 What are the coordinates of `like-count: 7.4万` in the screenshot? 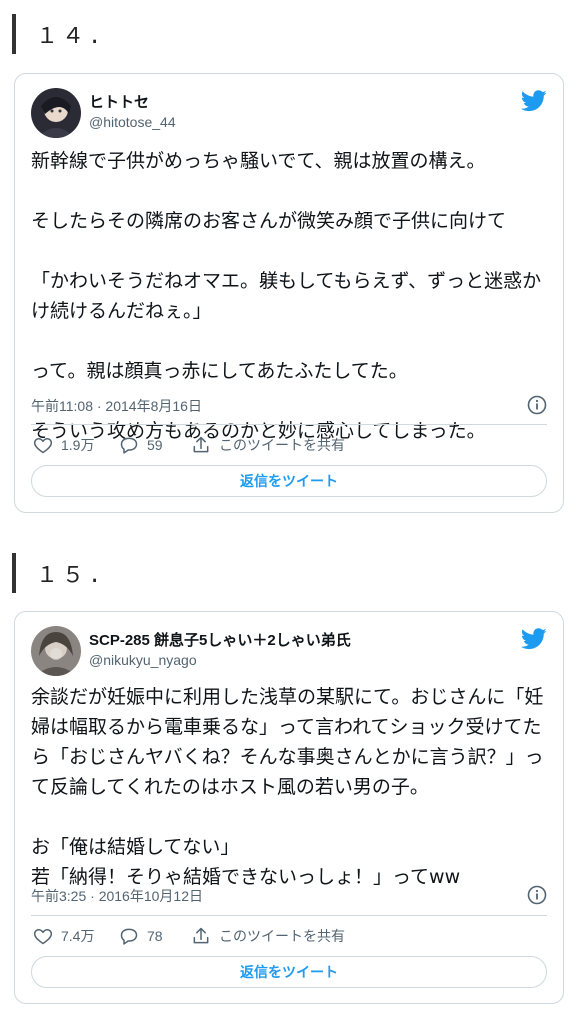 It's located at (78, 936).